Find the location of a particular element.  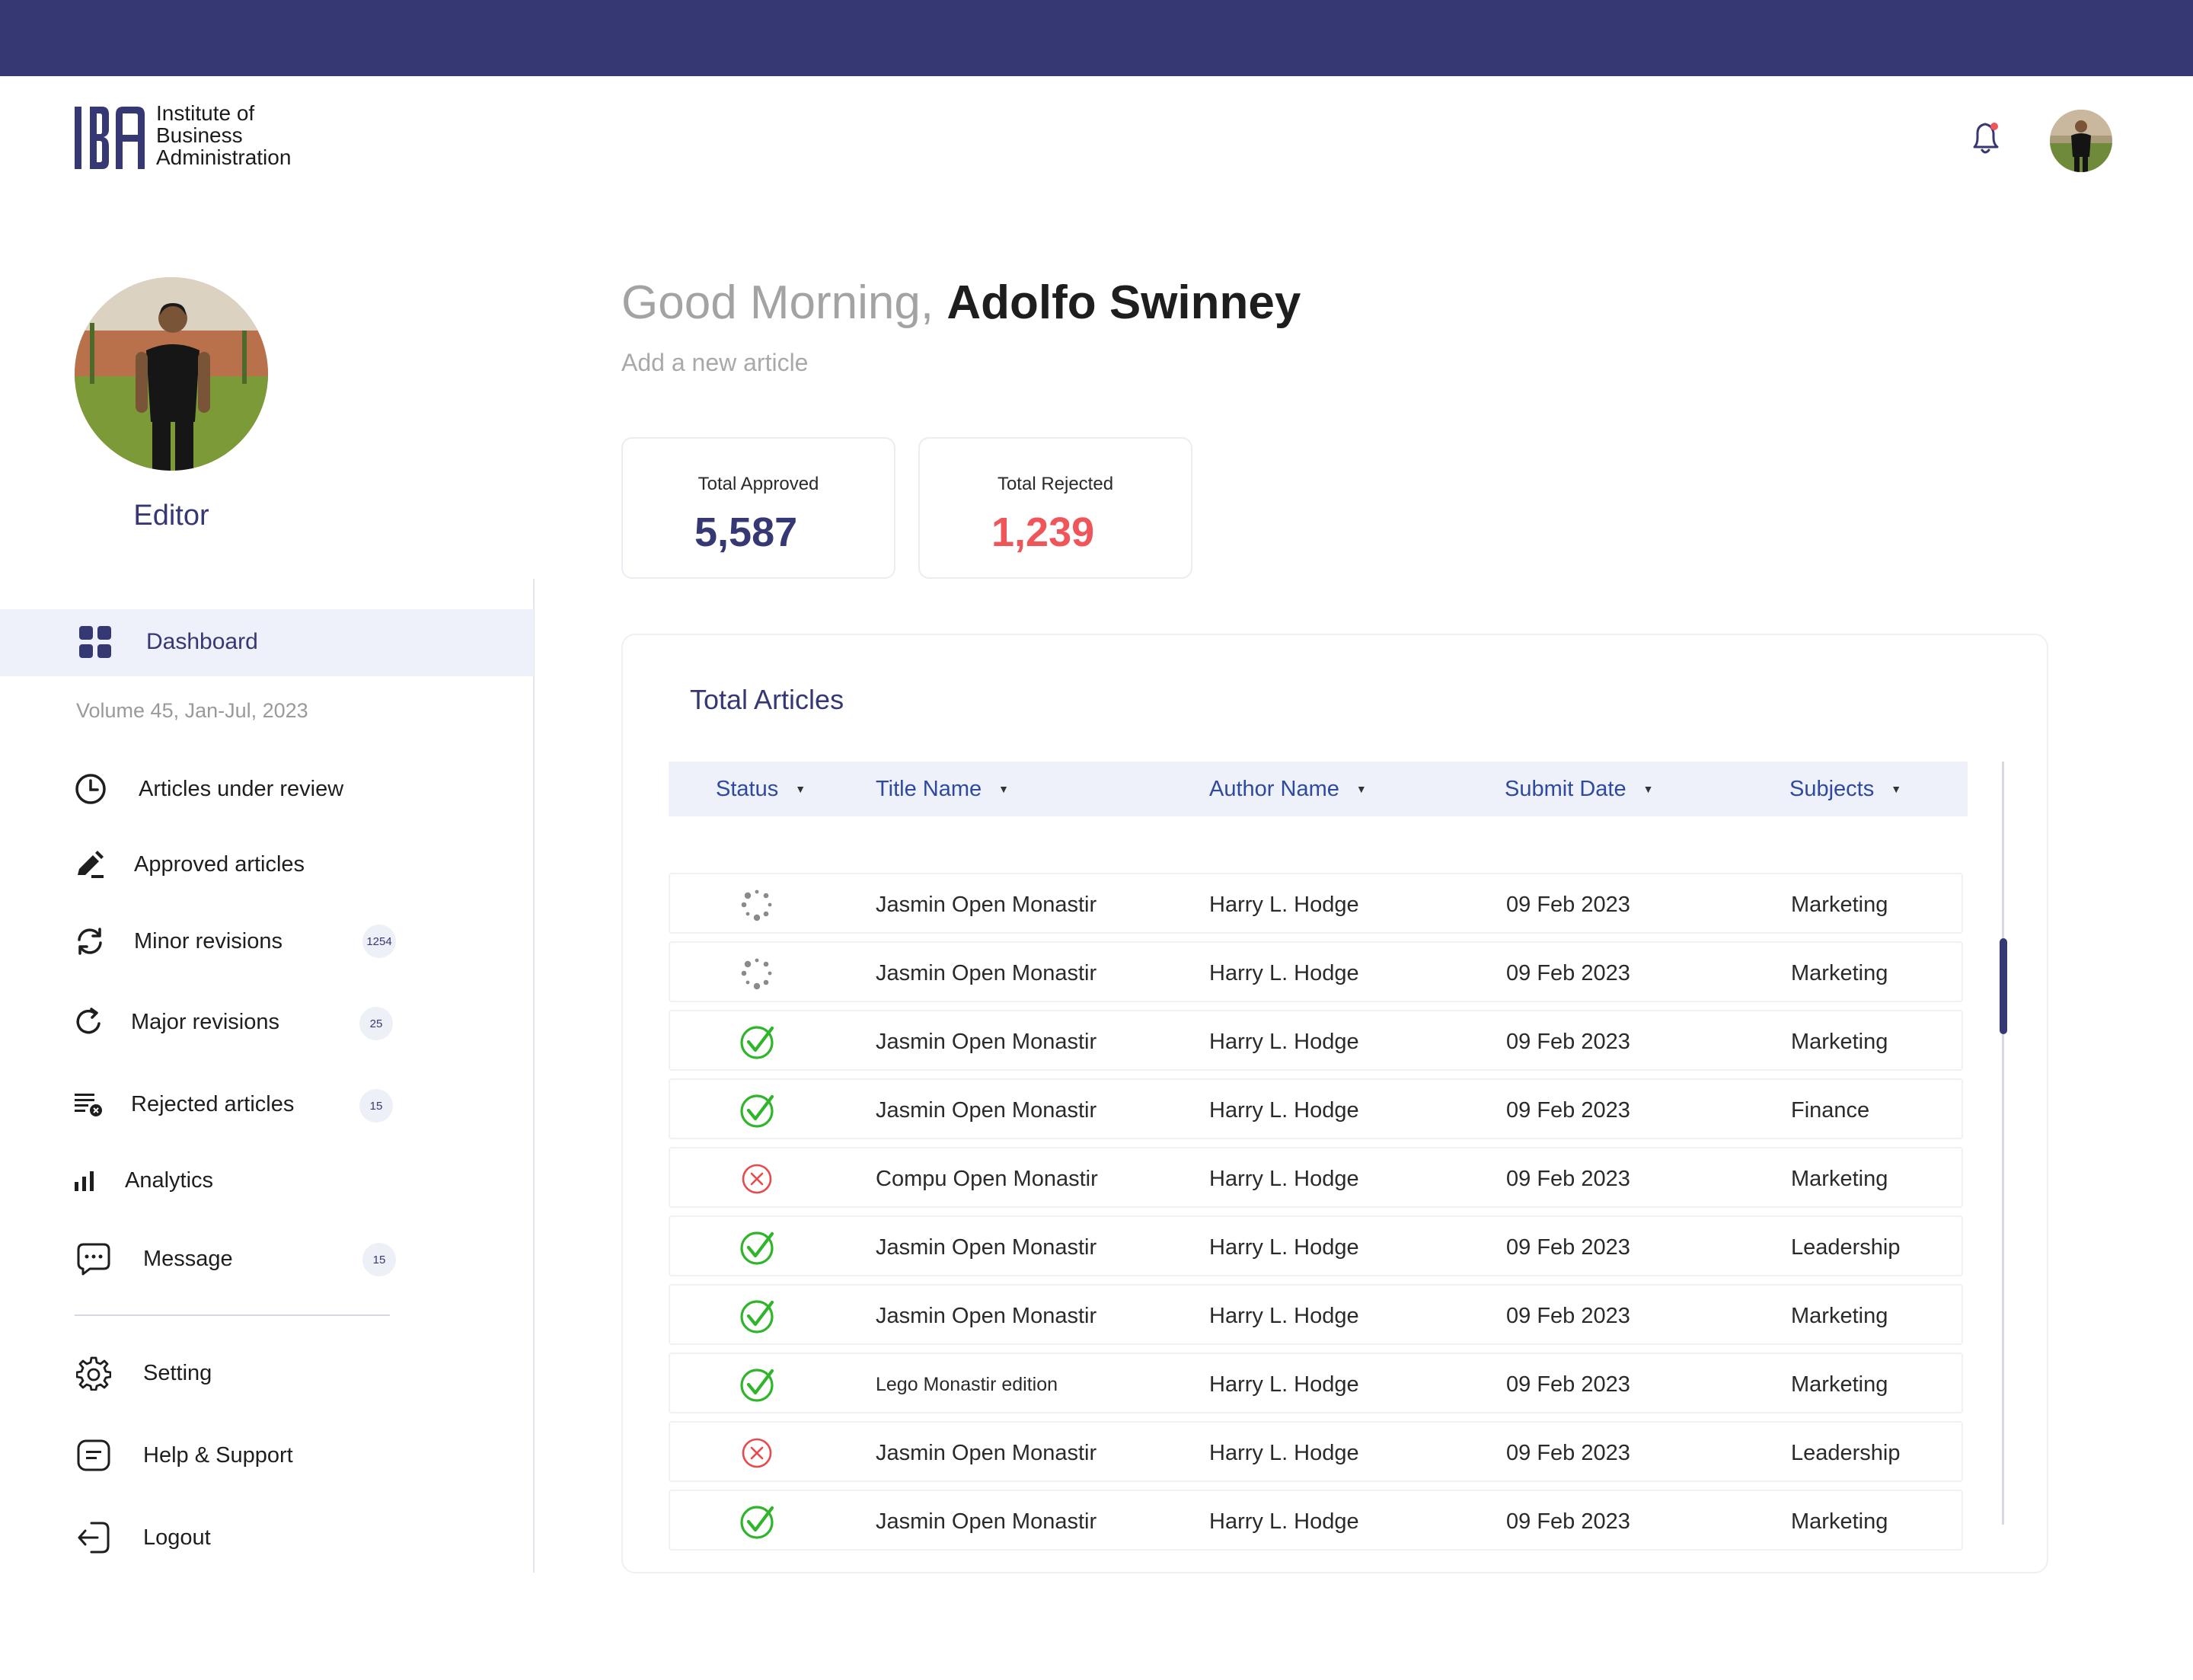

total-articles-title: Total Articles is located at coordinates (767, 699).